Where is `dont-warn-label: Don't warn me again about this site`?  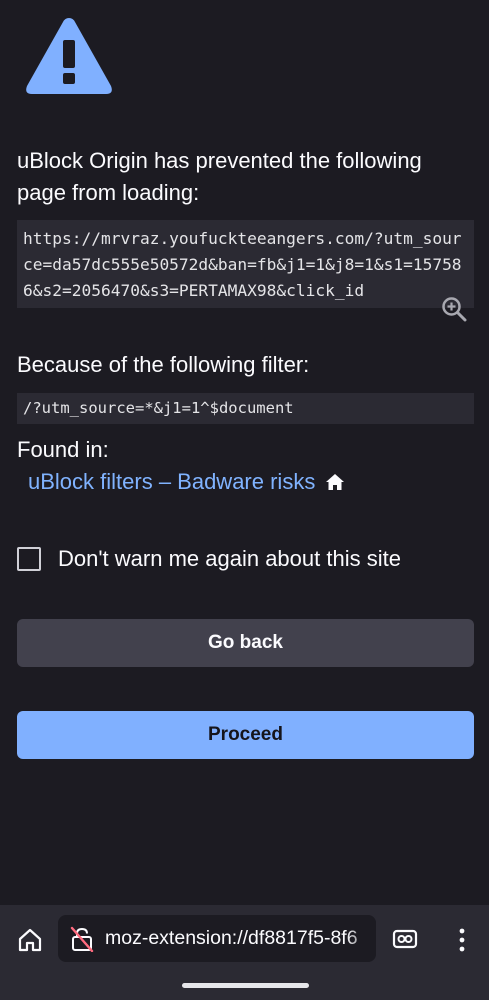 dont-warn-label: Don't warn me again about this site is located at coordinates (229, 558).